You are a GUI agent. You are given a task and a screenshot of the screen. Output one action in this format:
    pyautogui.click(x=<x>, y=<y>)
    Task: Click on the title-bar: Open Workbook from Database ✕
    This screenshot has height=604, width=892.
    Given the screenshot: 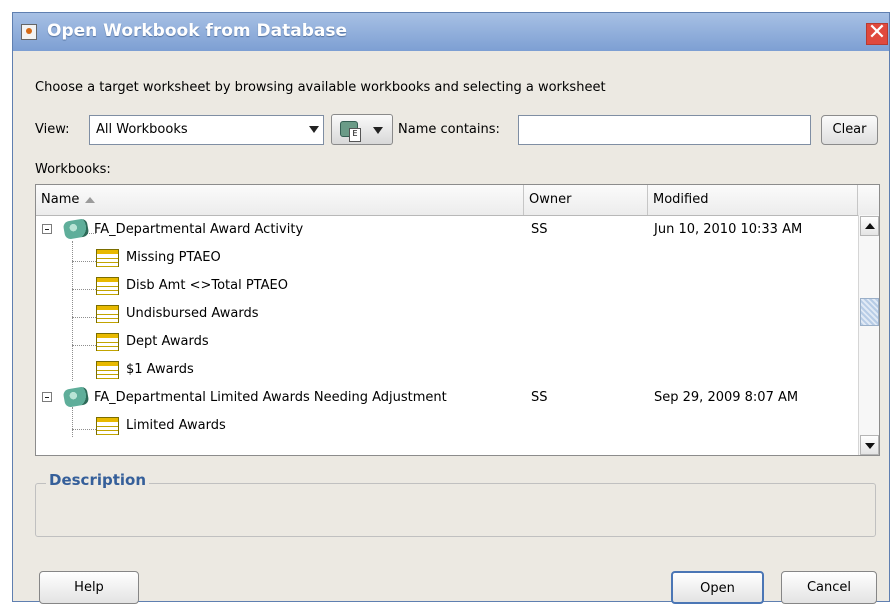 What is the action you would take?
    pyautogui.click(x=451, y=32)
    